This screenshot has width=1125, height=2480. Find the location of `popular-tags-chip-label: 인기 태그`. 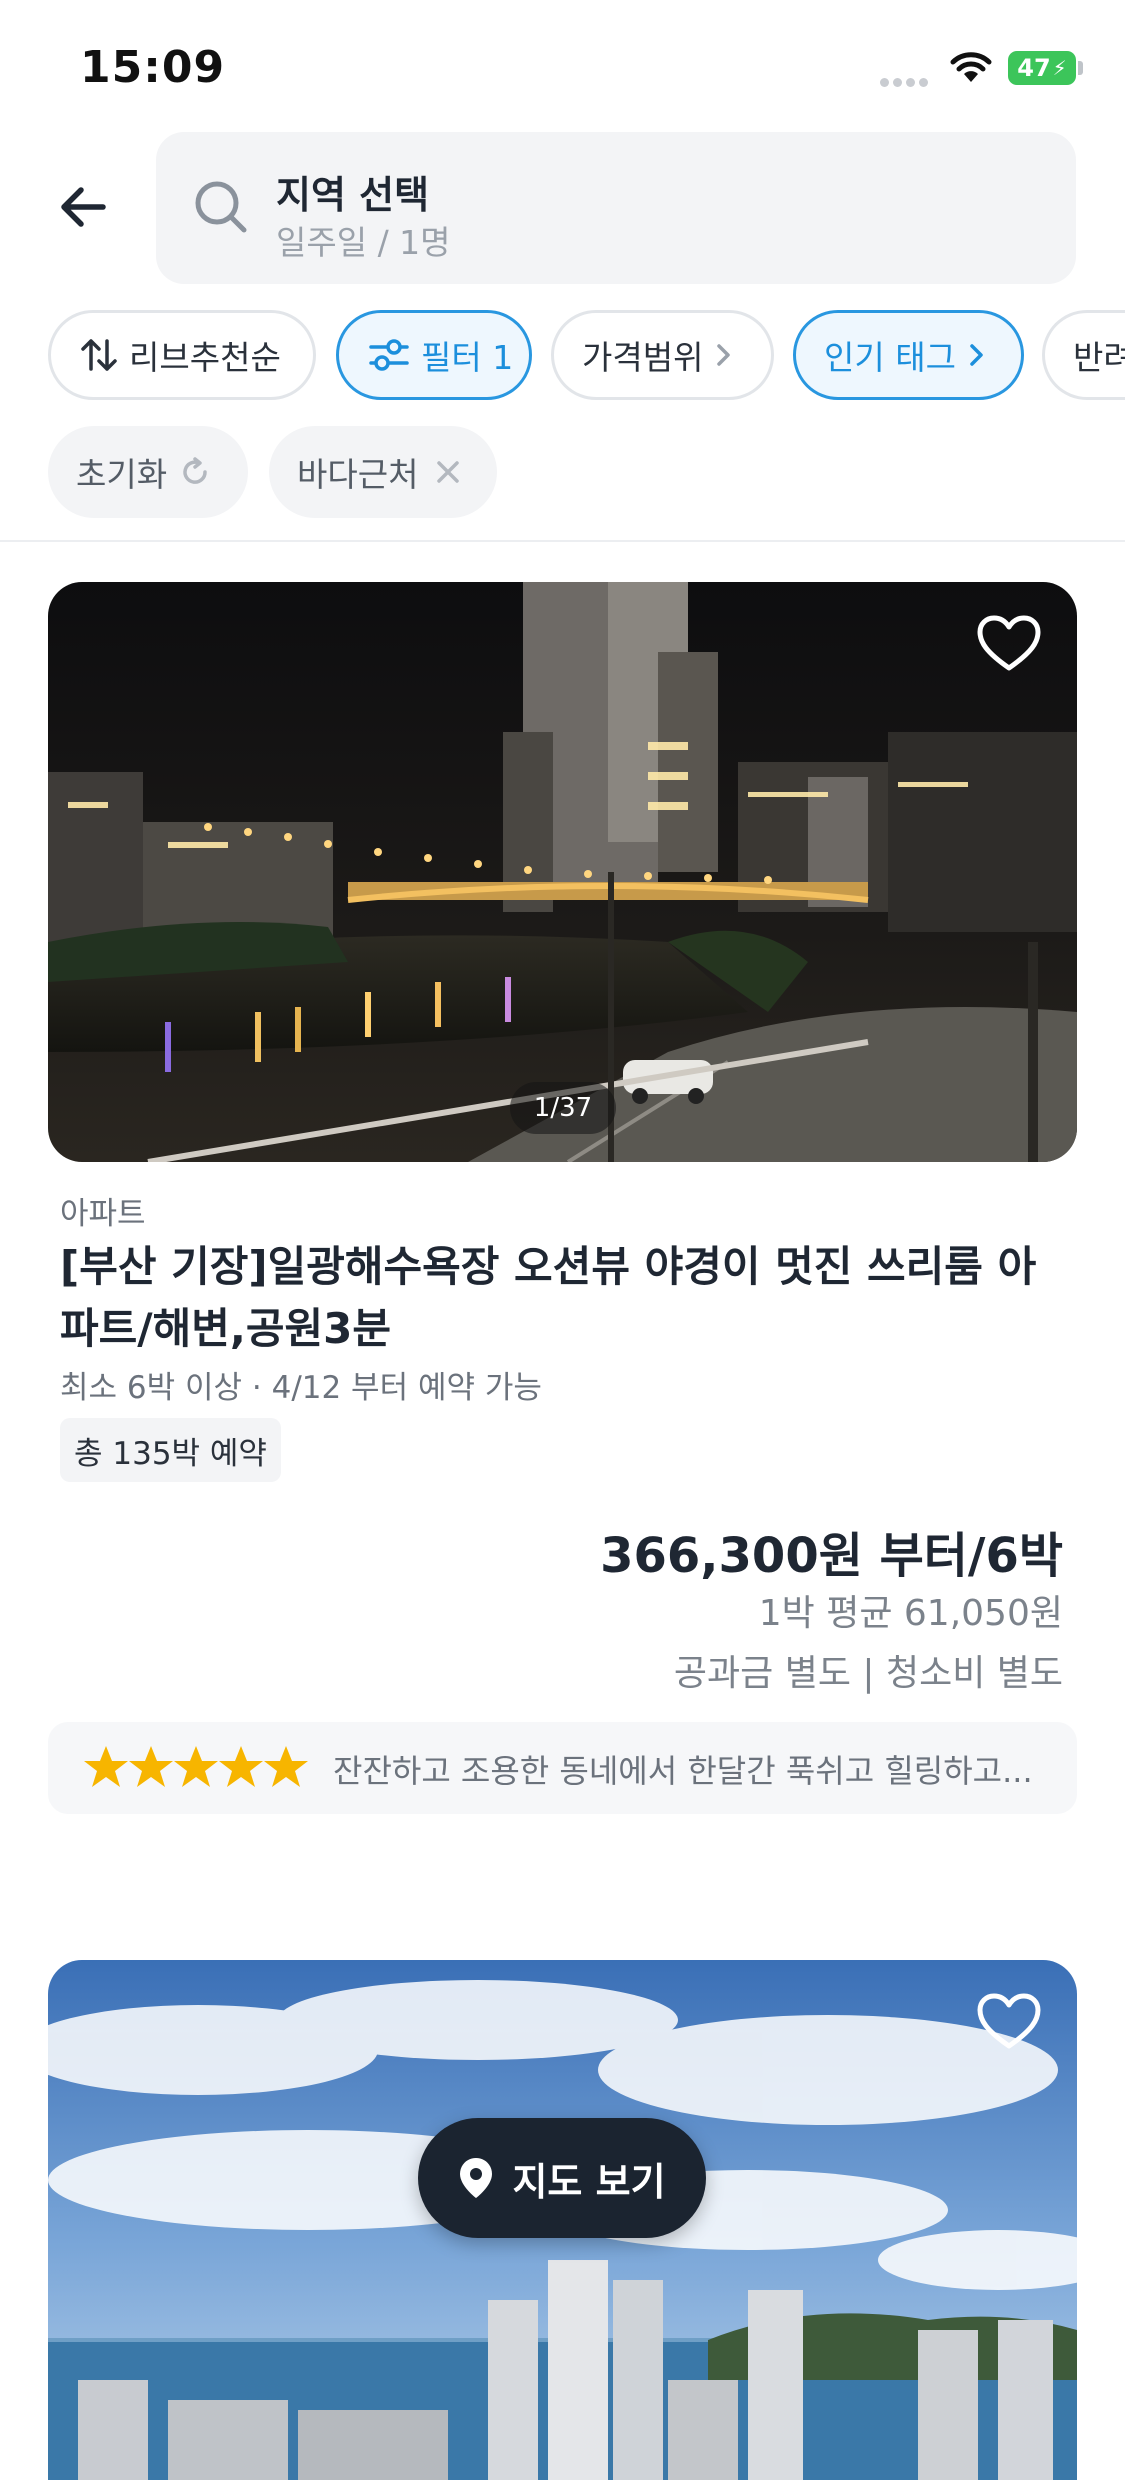

popular-tags-chip-label: 인기 태그 is located at coordinates (890, 357).